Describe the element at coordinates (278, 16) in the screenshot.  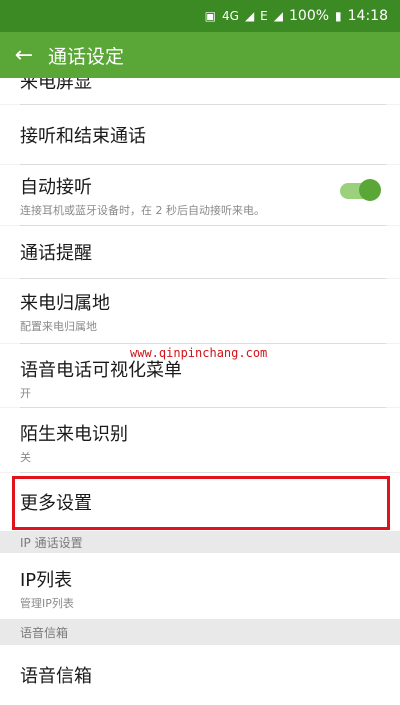
I see `signal-bars-icon-2: ◢` at that location.